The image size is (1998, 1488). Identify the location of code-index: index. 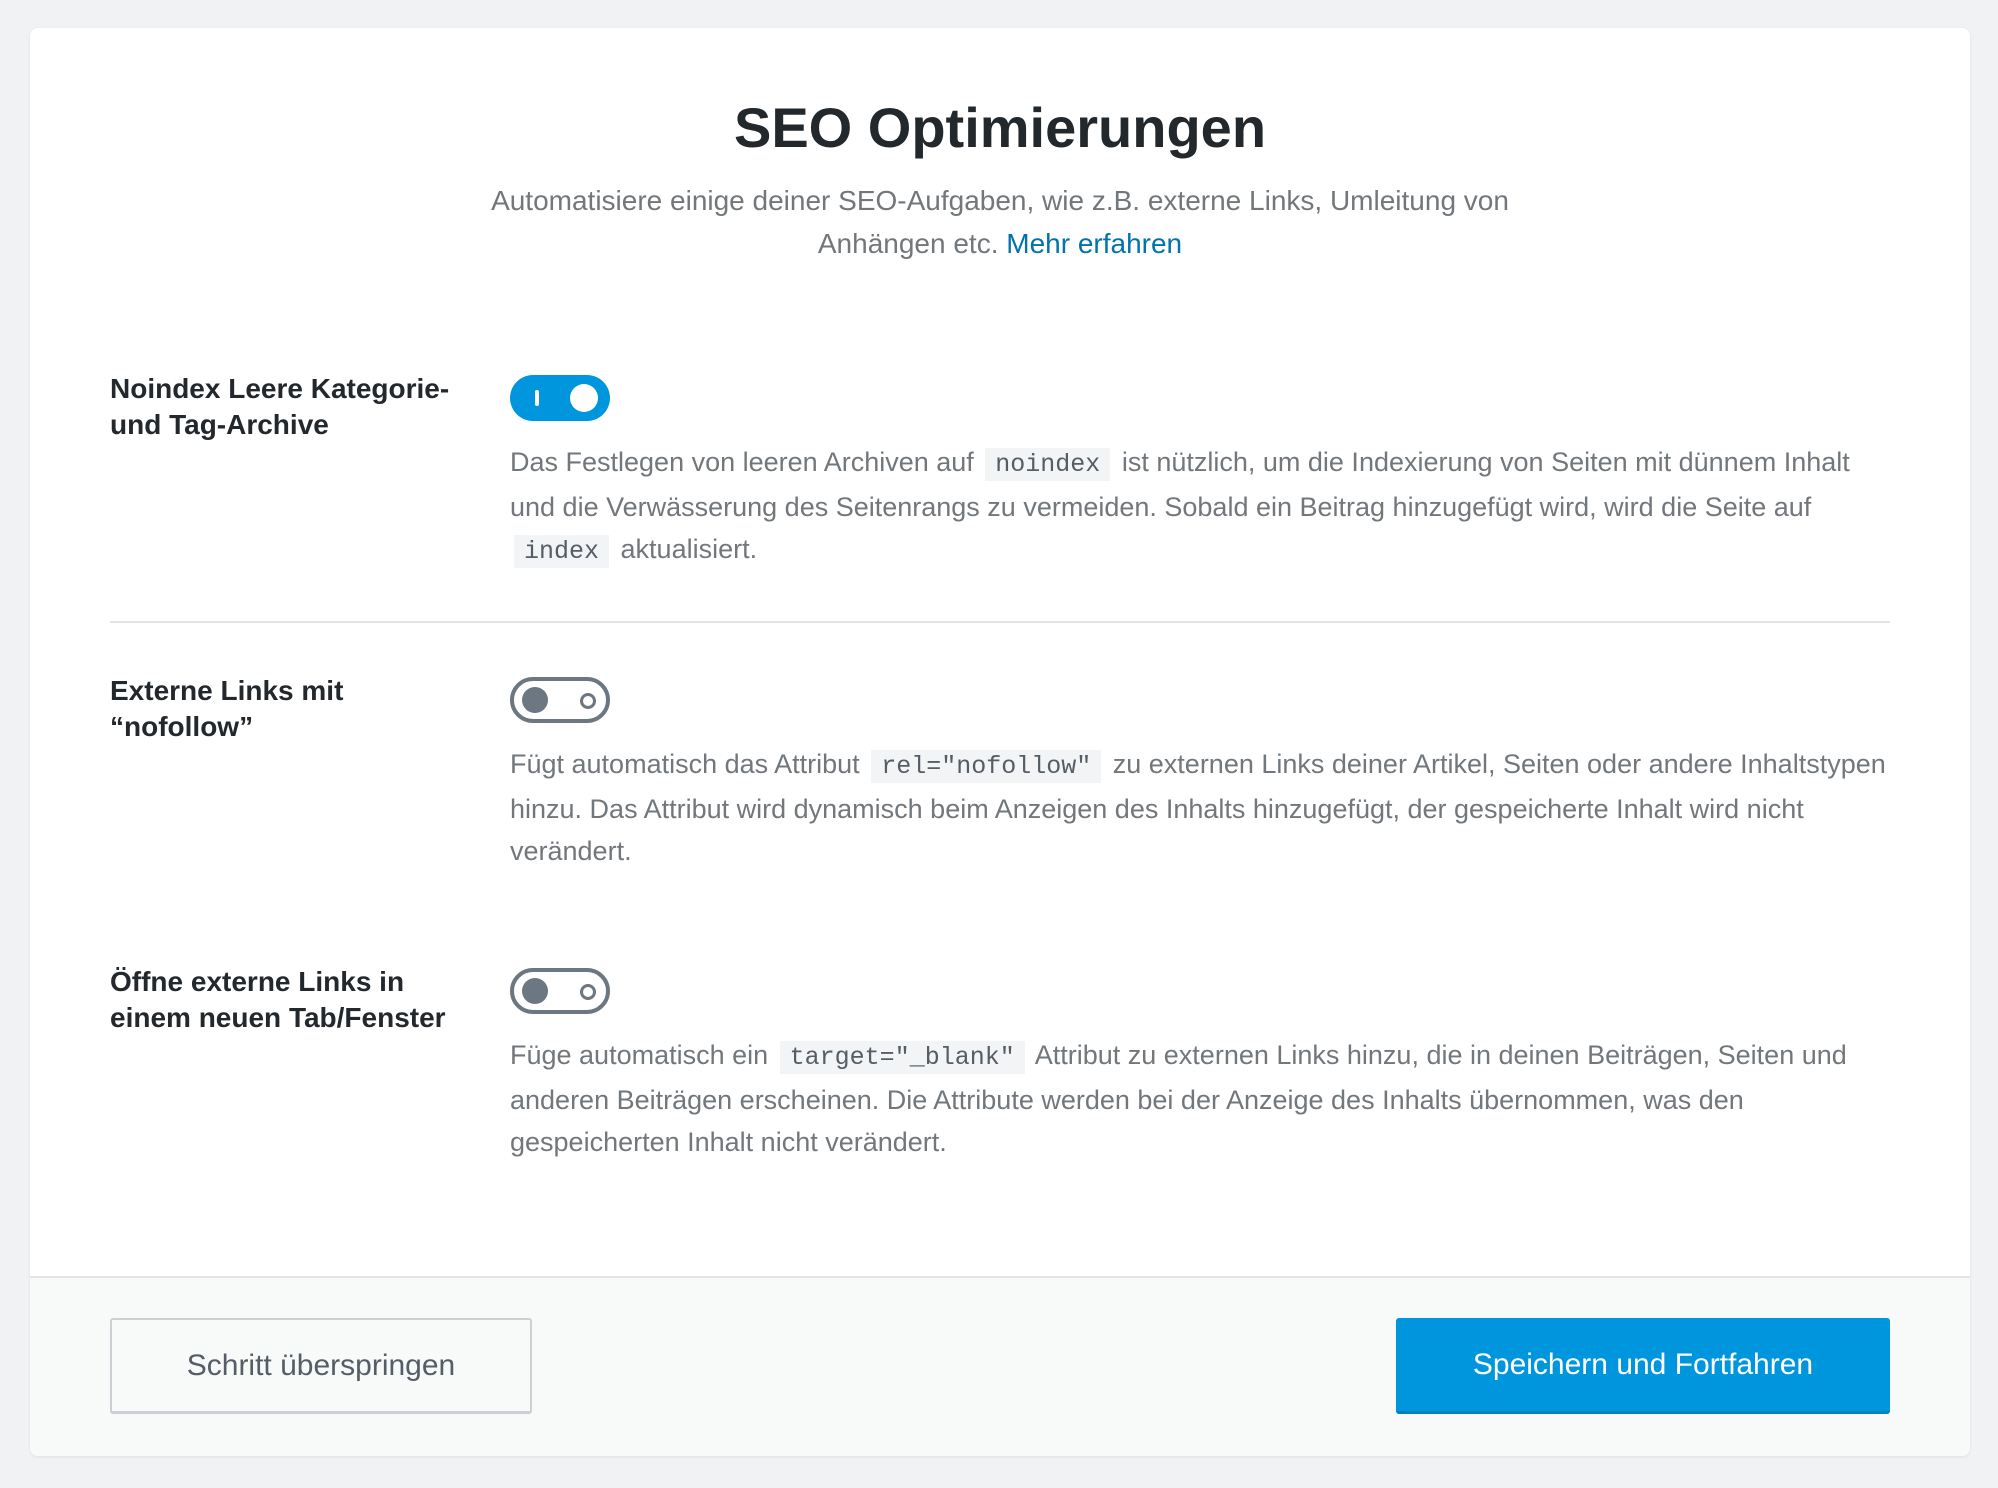
(562, 551).